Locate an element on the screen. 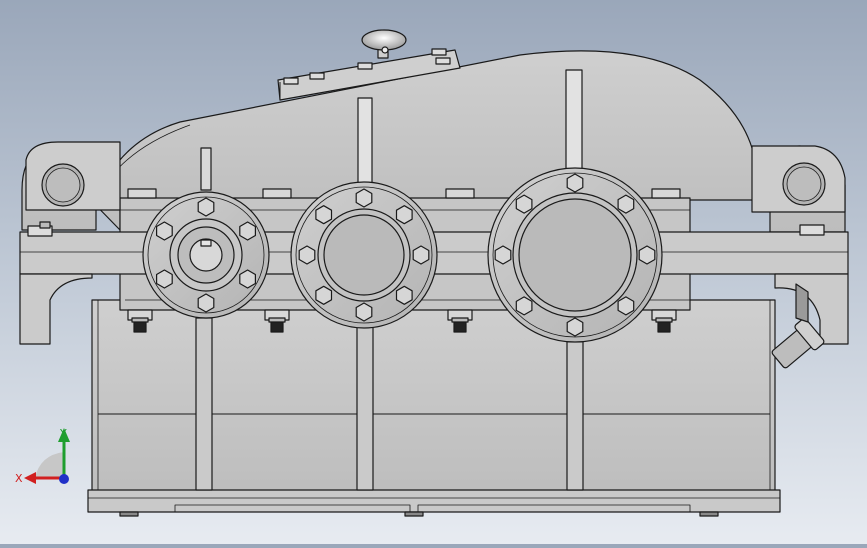 The width and height of the screenshot is (867, 548). bearing-flange-output is located at coordinates (575, 255).